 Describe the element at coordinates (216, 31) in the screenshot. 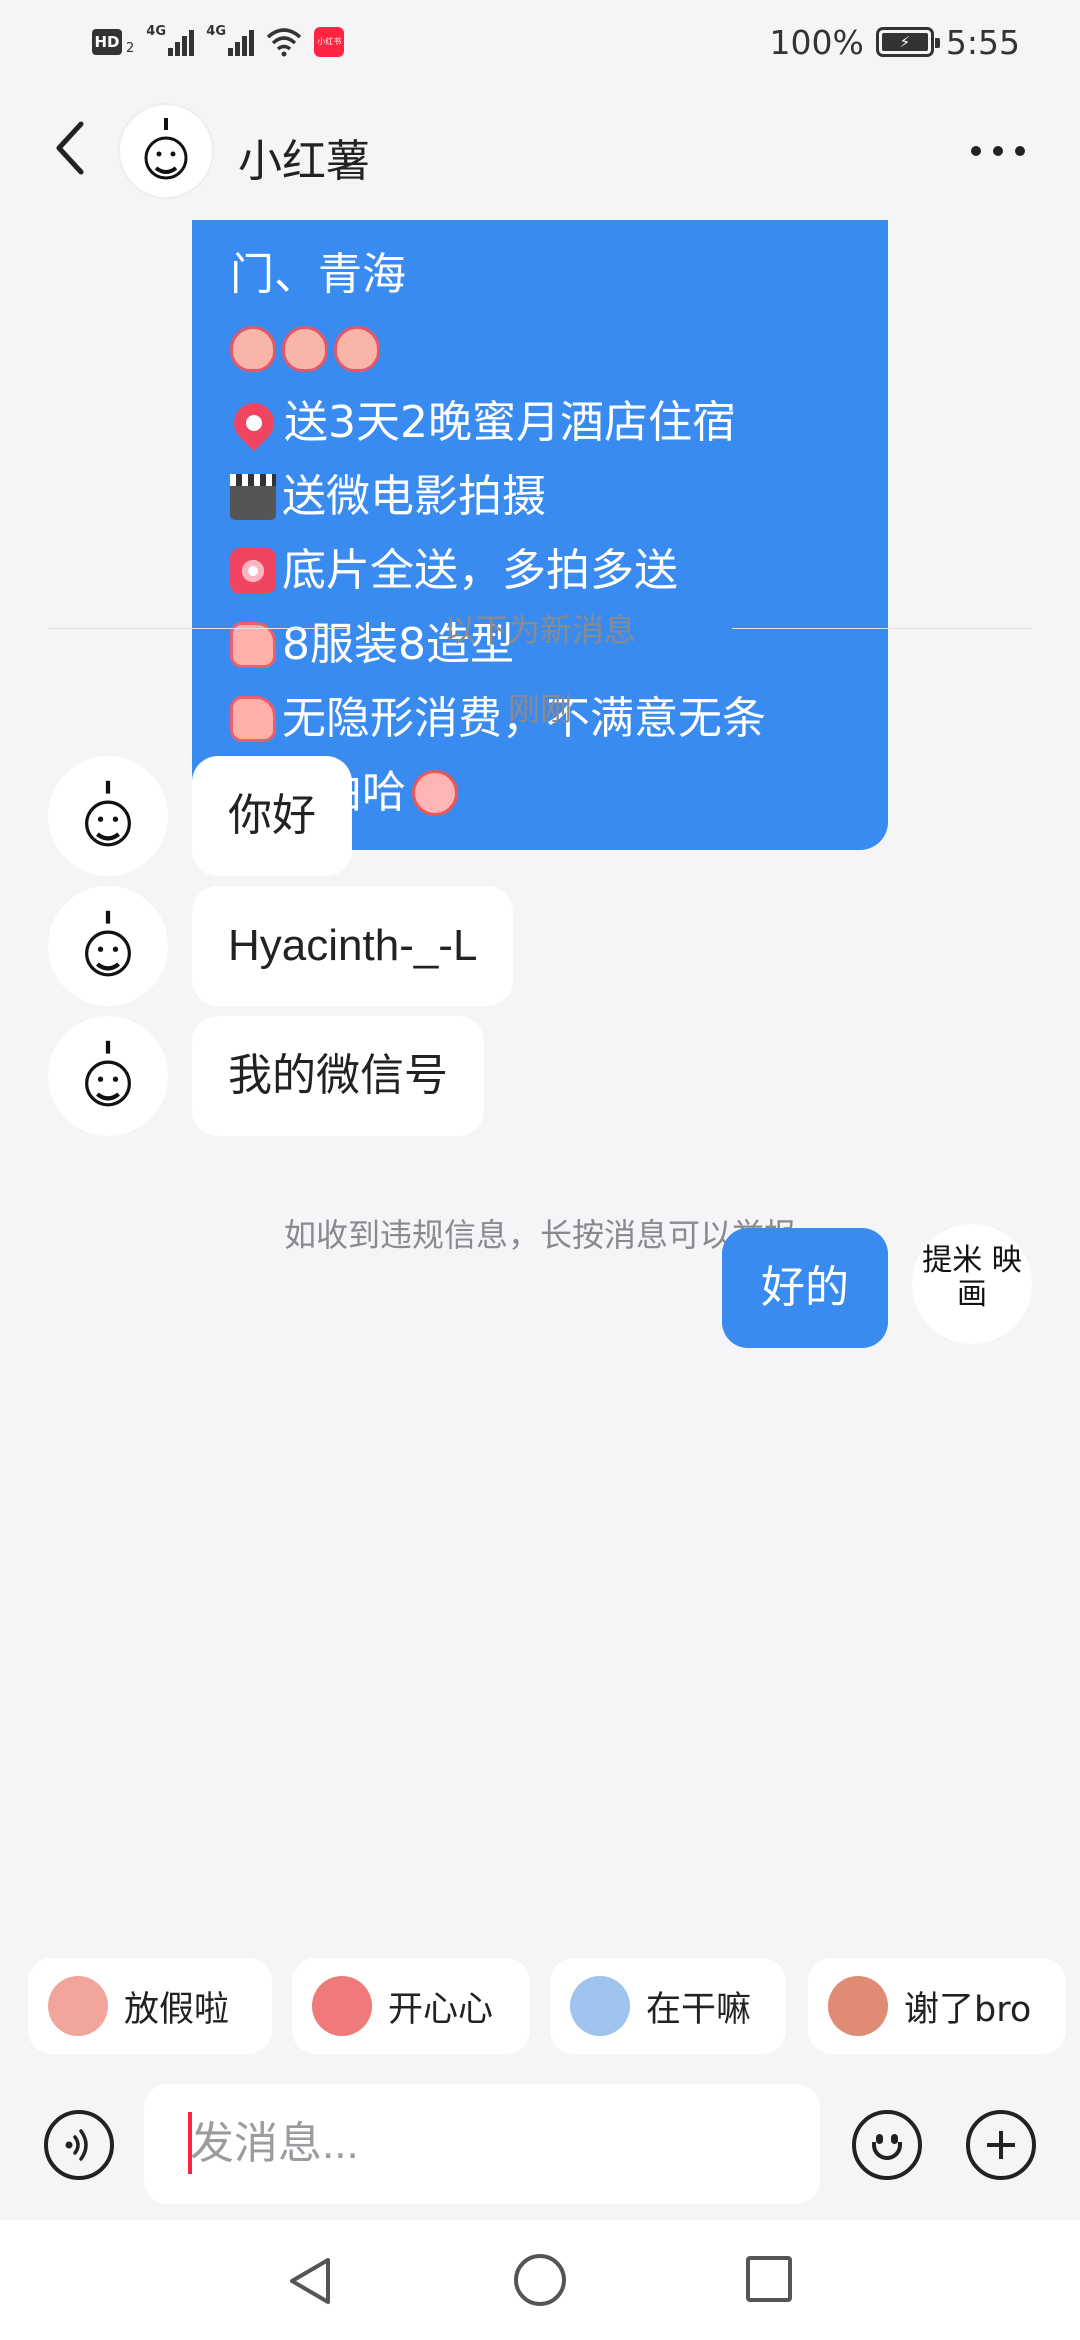

I see `sim2-label: 4G` at that location.